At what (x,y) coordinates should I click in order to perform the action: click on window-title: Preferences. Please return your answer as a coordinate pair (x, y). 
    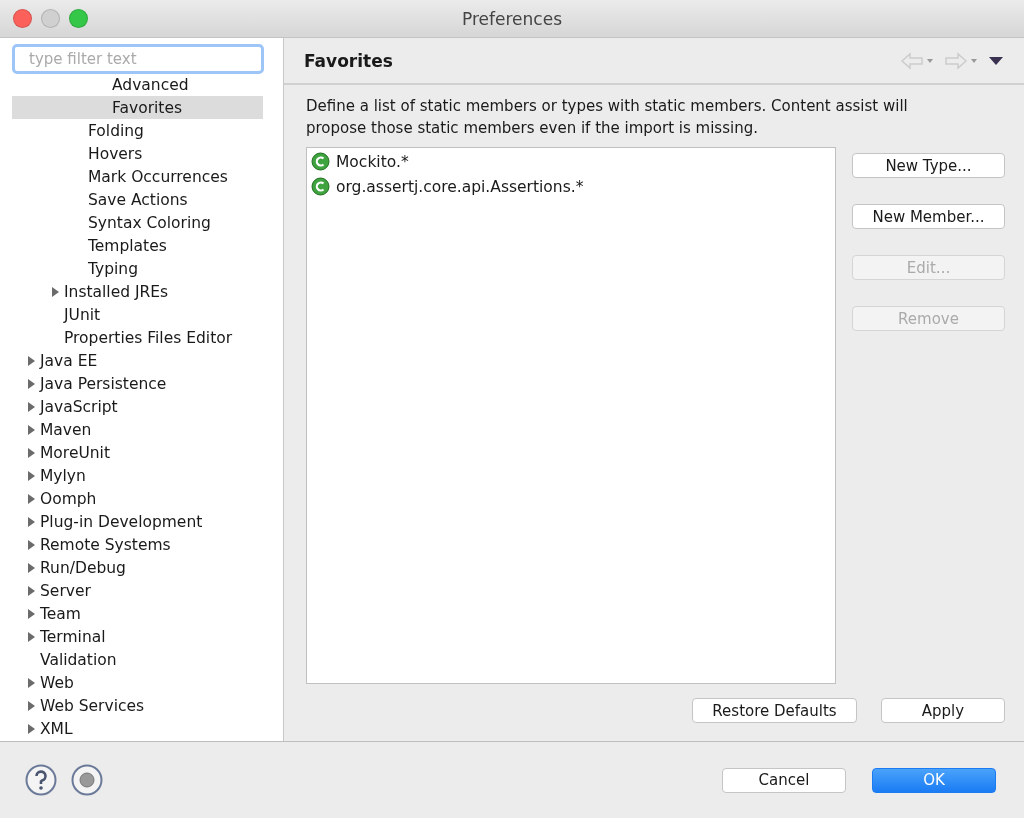
    Looking at the image, I should click on (512, 18).